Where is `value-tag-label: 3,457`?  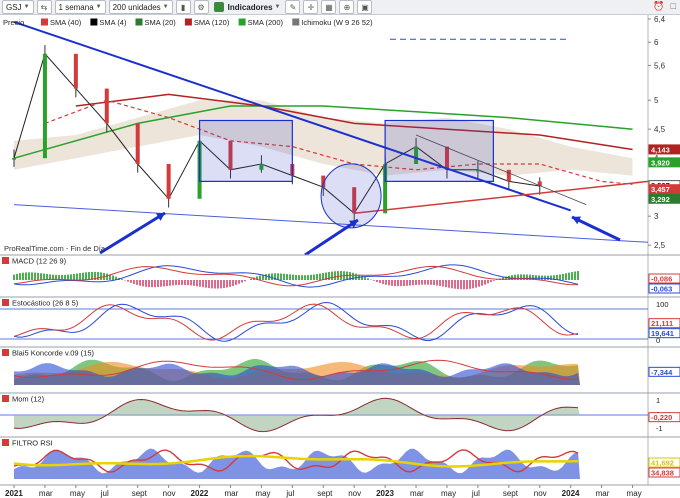
value-tag-label: 3,457 is located at coordinates (660, 189).